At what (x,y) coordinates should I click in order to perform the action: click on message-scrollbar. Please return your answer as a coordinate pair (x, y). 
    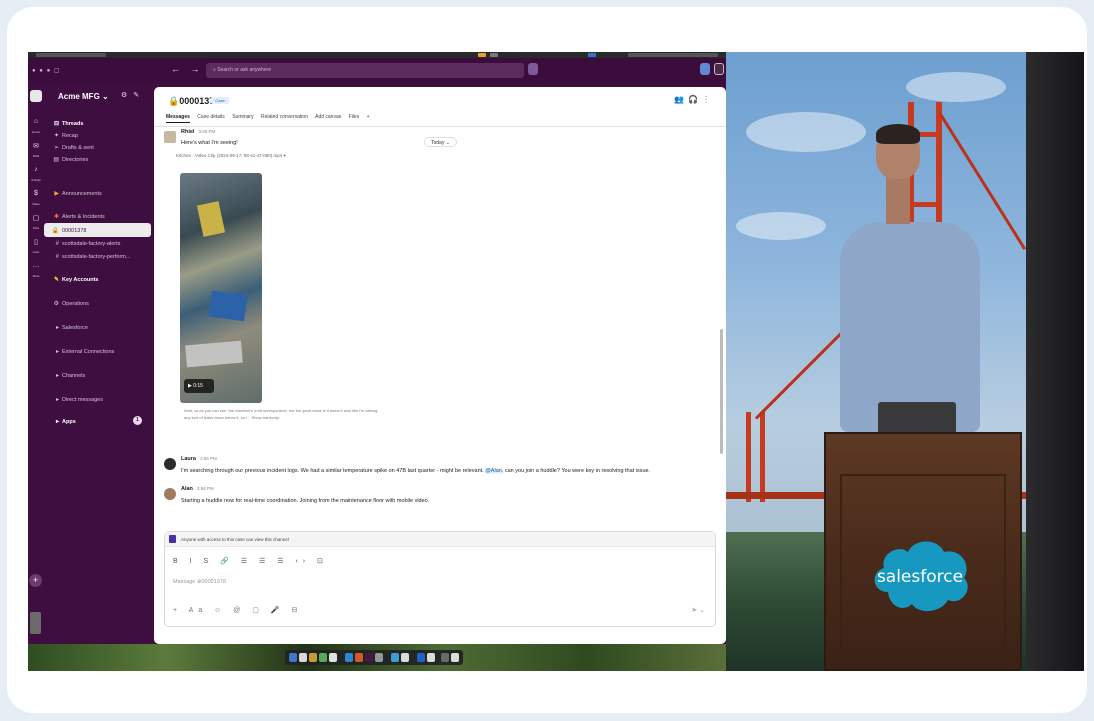
    Looking at the image, I should click on (721, 391).